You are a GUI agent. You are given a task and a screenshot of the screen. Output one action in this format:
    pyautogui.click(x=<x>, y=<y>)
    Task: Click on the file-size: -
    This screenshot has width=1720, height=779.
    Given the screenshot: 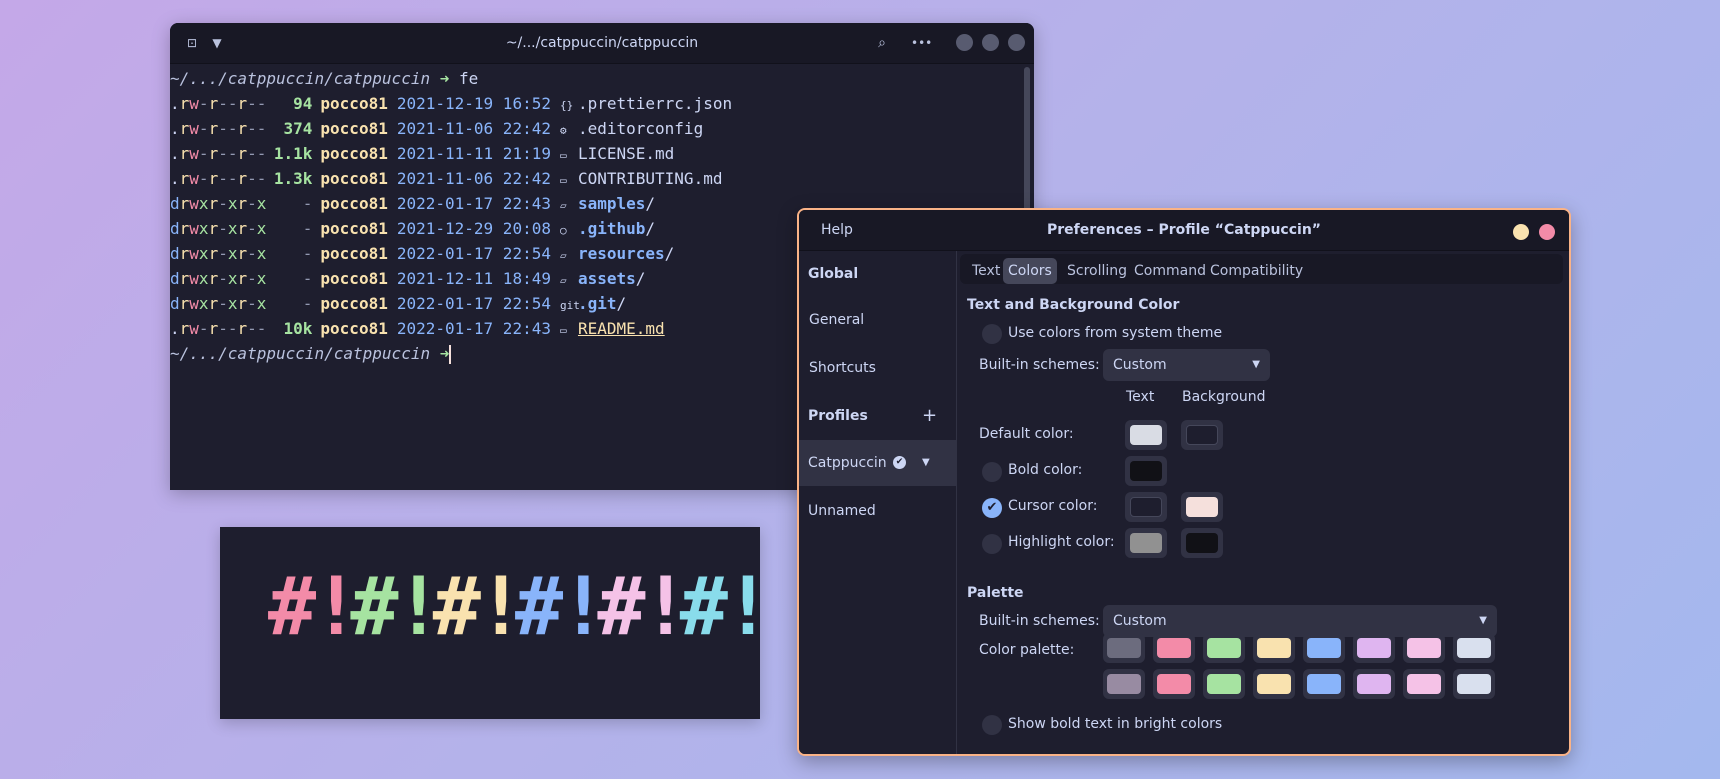 What is the action you would take?
    pyautogui.click(x=307, y=303)
    